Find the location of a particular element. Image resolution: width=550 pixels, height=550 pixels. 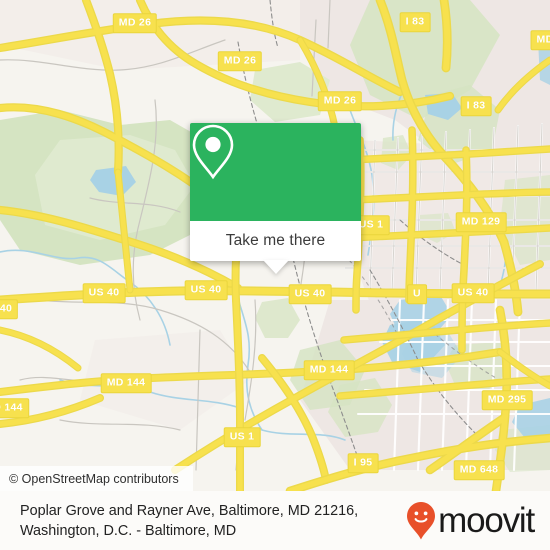

take-me-there-label: Take me there is located at coordinates (275, 240).